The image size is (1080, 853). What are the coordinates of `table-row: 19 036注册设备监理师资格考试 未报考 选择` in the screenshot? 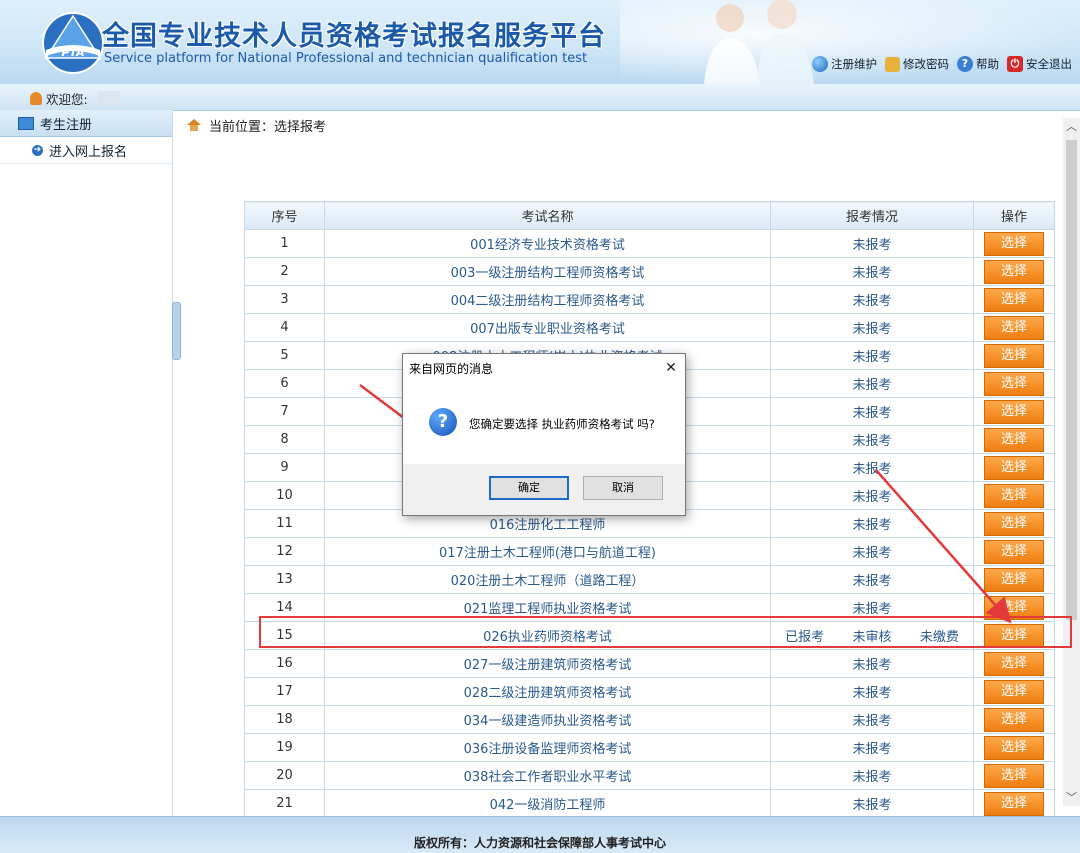 It's located at (649, 747).